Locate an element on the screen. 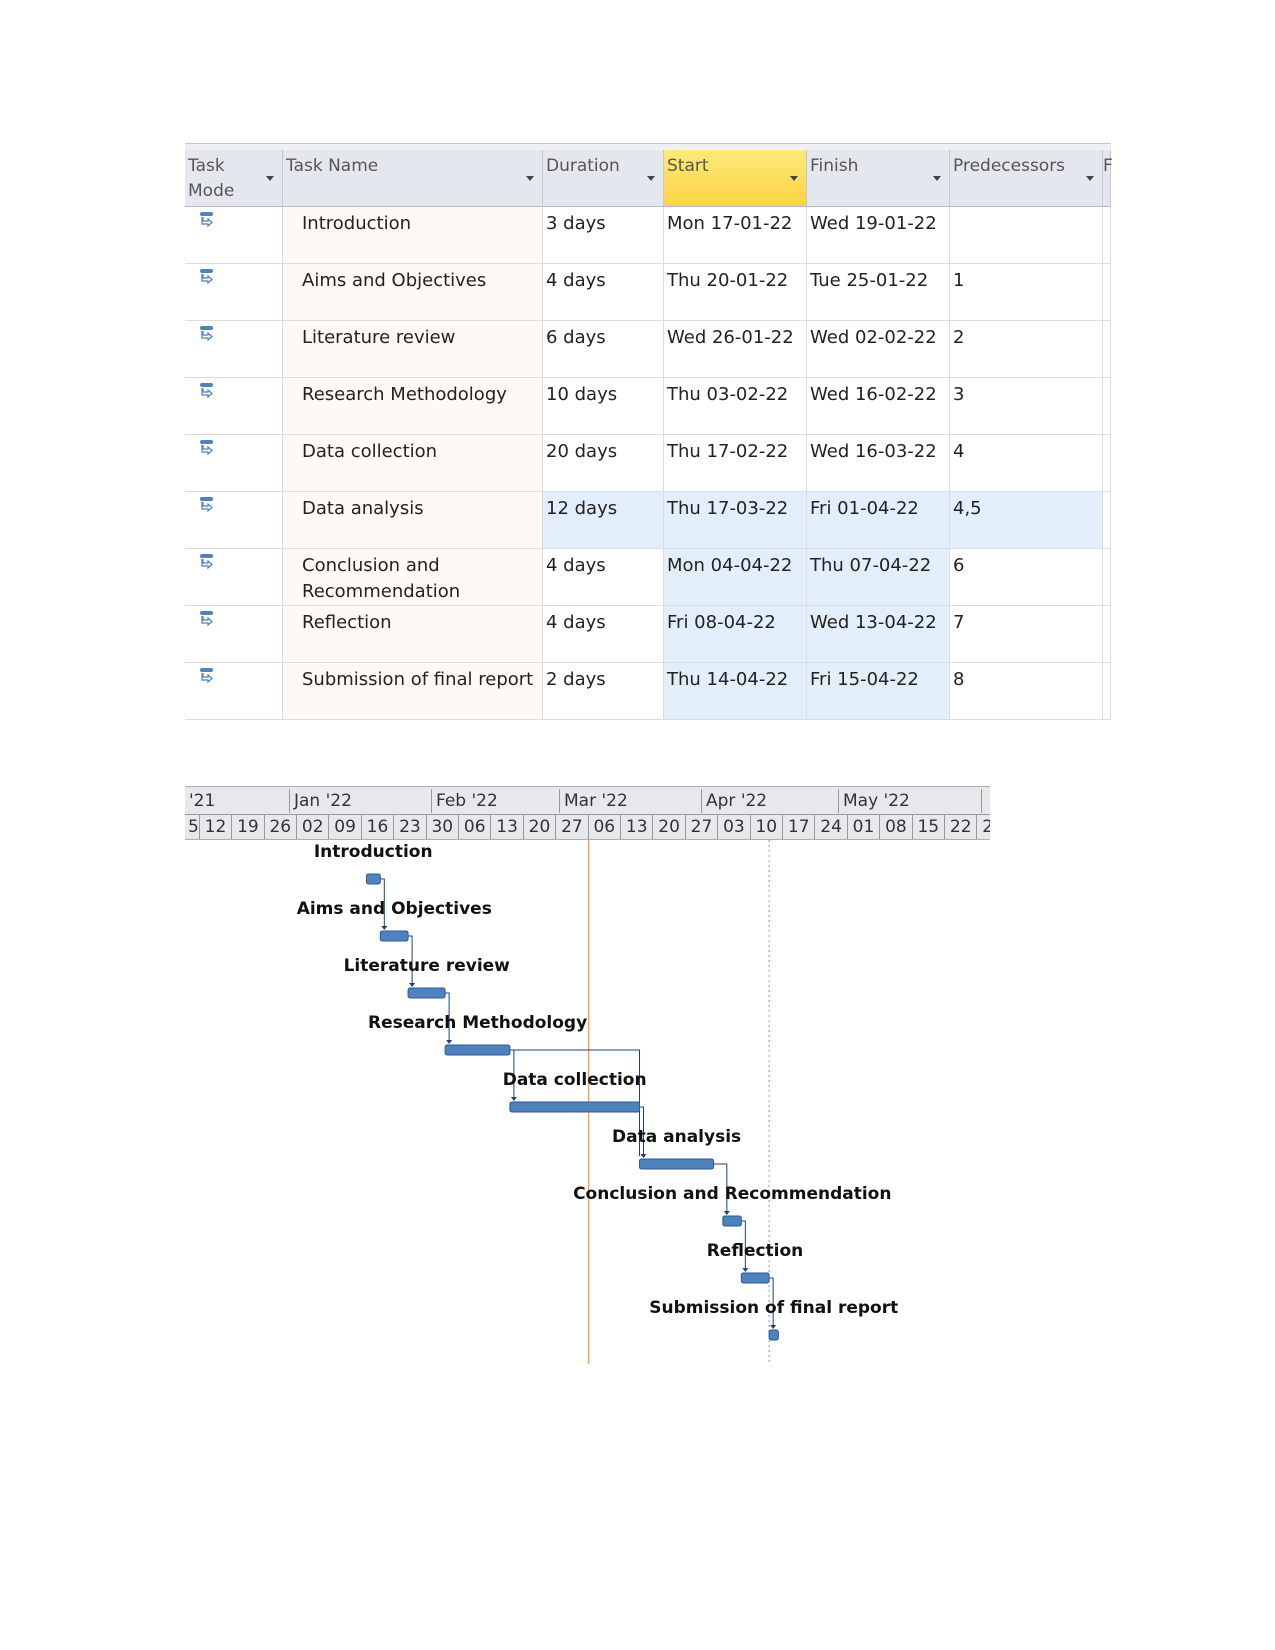 The height and width of the screenshot is (1650, 1275). cell-start: Mon 04-04-22 is located at coordinates (735, 577).